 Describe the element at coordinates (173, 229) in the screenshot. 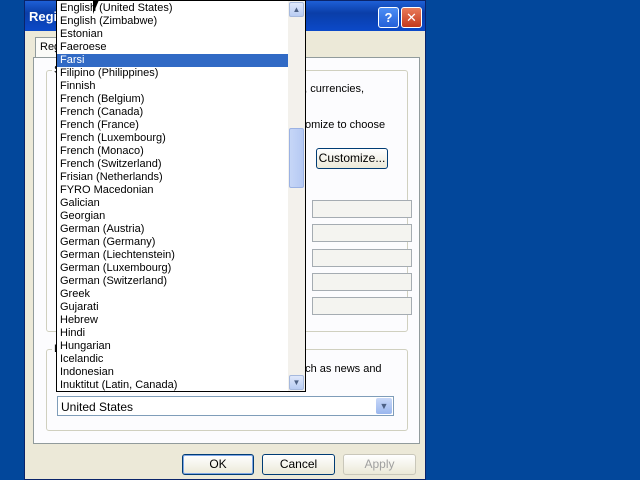

I see `dropdown-option: German (Austria)` at that location.